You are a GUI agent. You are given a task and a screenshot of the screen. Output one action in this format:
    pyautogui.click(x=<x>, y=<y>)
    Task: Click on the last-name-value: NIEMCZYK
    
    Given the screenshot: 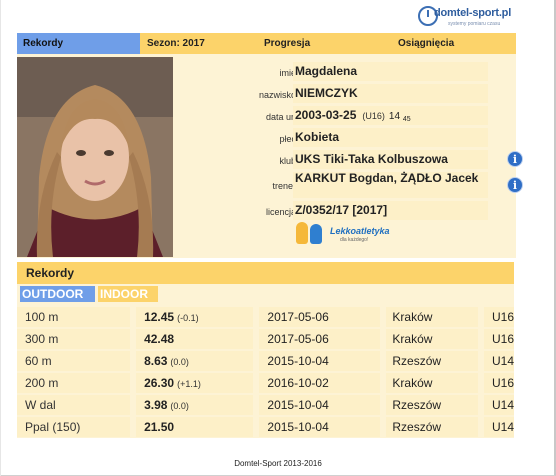 What is the action you would take?
    pyautogui.click(x=390, y=93)
    